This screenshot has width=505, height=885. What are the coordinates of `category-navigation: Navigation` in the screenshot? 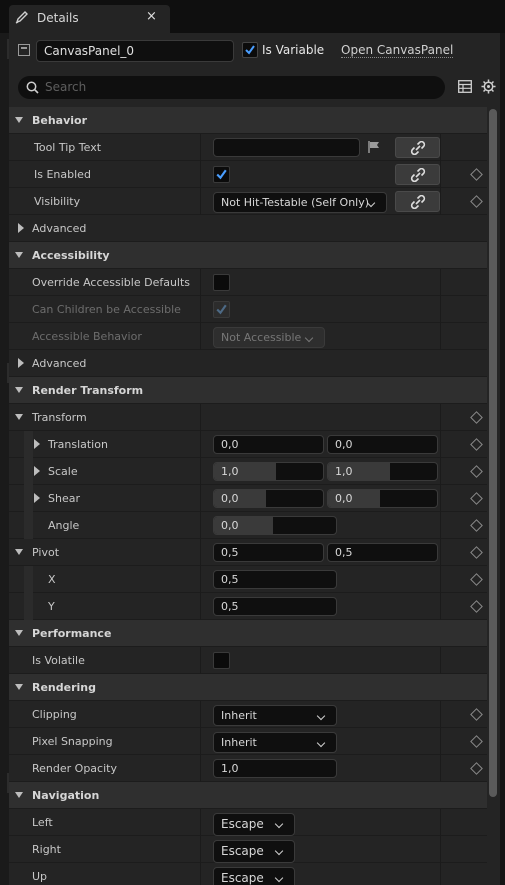 It's located at (248, 795).